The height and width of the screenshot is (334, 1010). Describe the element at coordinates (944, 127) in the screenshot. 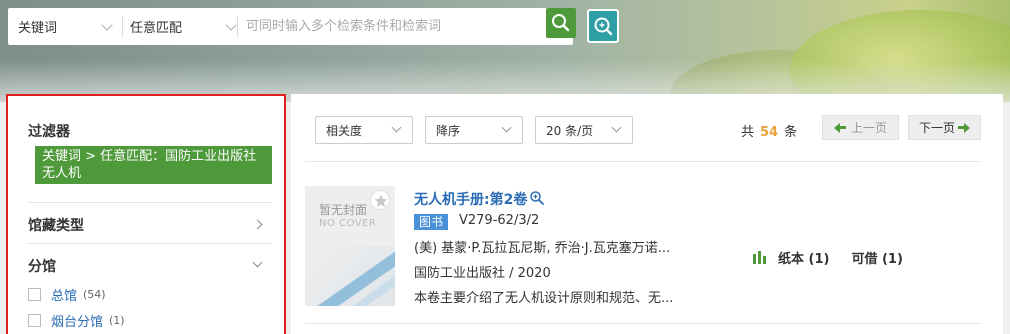

I see `next-page-button: 下一页` at that location.